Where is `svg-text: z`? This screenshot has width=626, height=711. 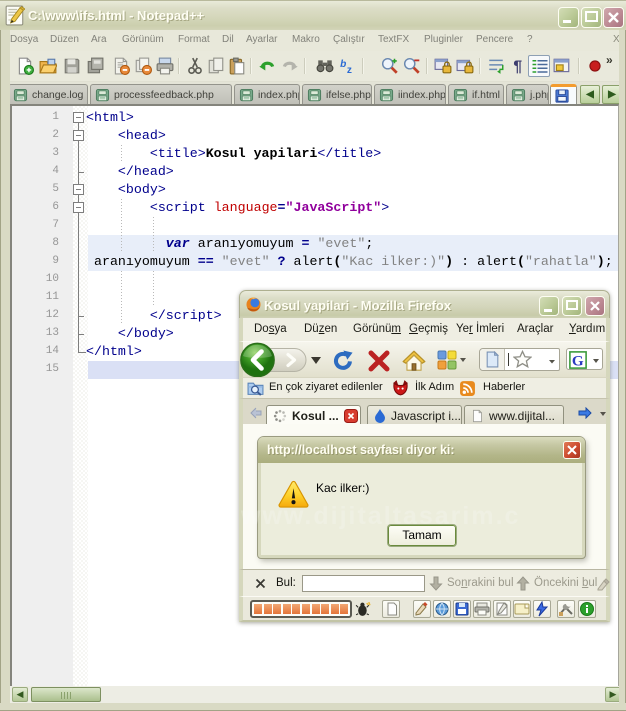 svg-text: z is located at coordinates (349, 70).